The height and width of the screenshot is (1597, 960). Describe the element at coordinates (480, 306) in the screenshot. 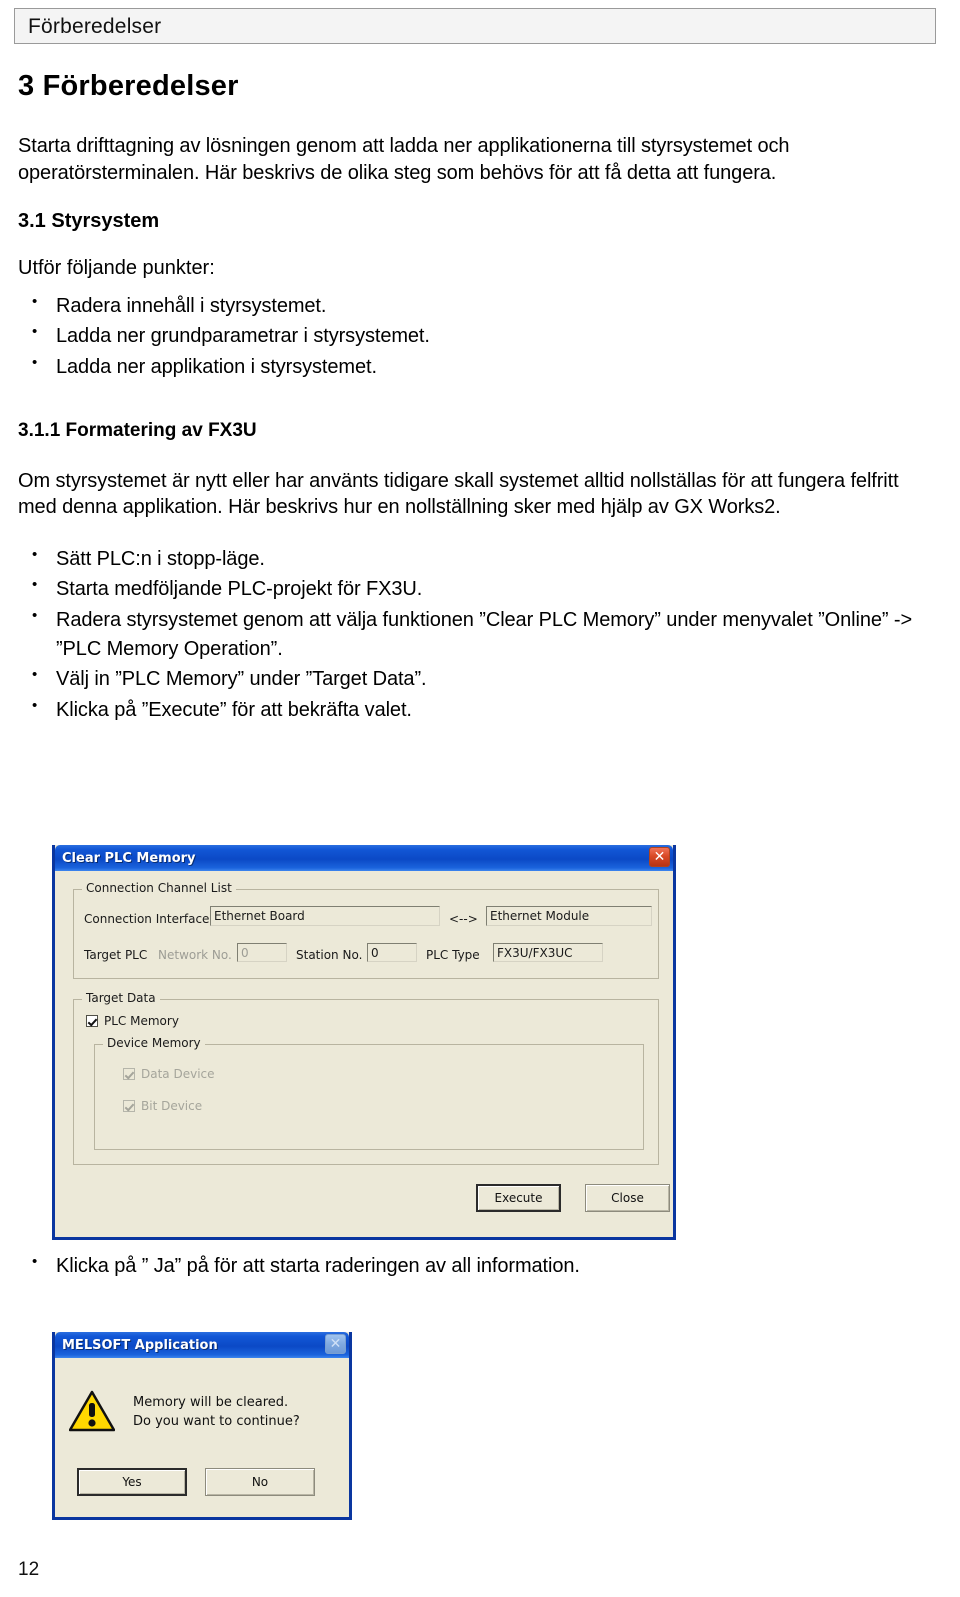

I see `list-item: Radera innehåll i styrsystemet.` at that location.